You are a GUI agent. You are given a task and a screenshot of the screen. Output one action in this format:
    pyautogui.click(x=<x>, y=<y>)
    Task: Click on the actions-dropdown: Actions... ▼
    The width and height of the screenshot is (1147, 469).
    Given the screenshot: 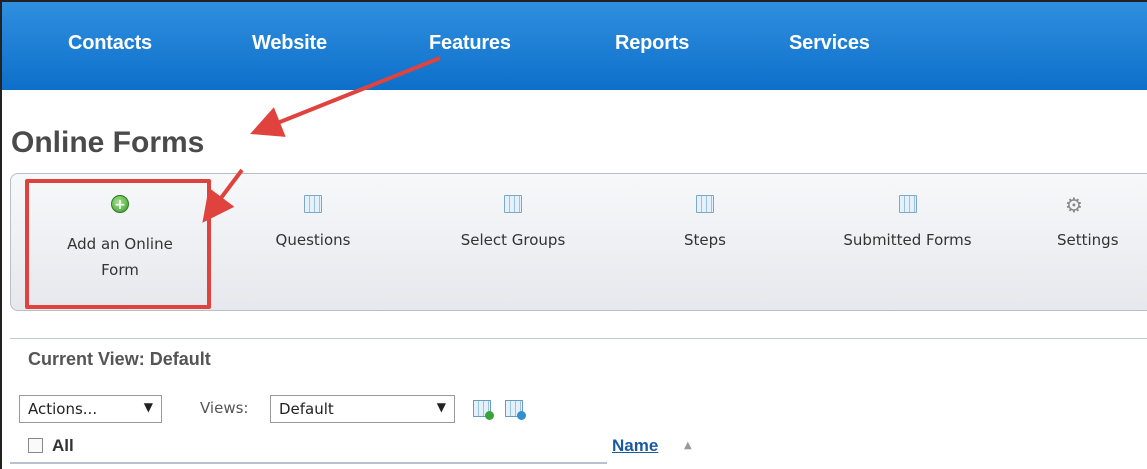 What is the action you would take?
    pyautogui.click(x=90, y=409)
    